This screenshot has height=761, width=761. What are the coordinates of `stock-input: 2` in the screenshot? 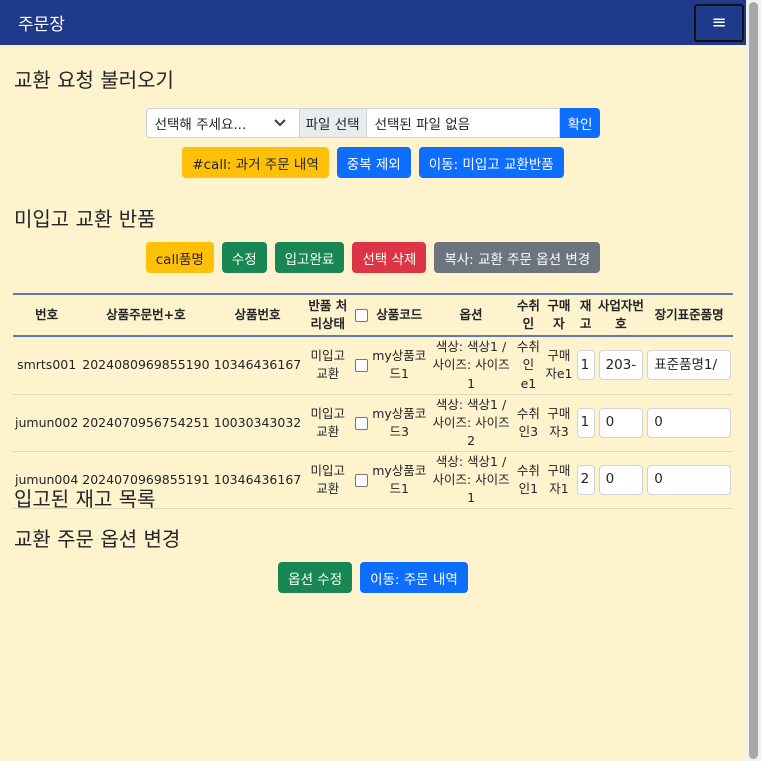 It's located at (585, 480).